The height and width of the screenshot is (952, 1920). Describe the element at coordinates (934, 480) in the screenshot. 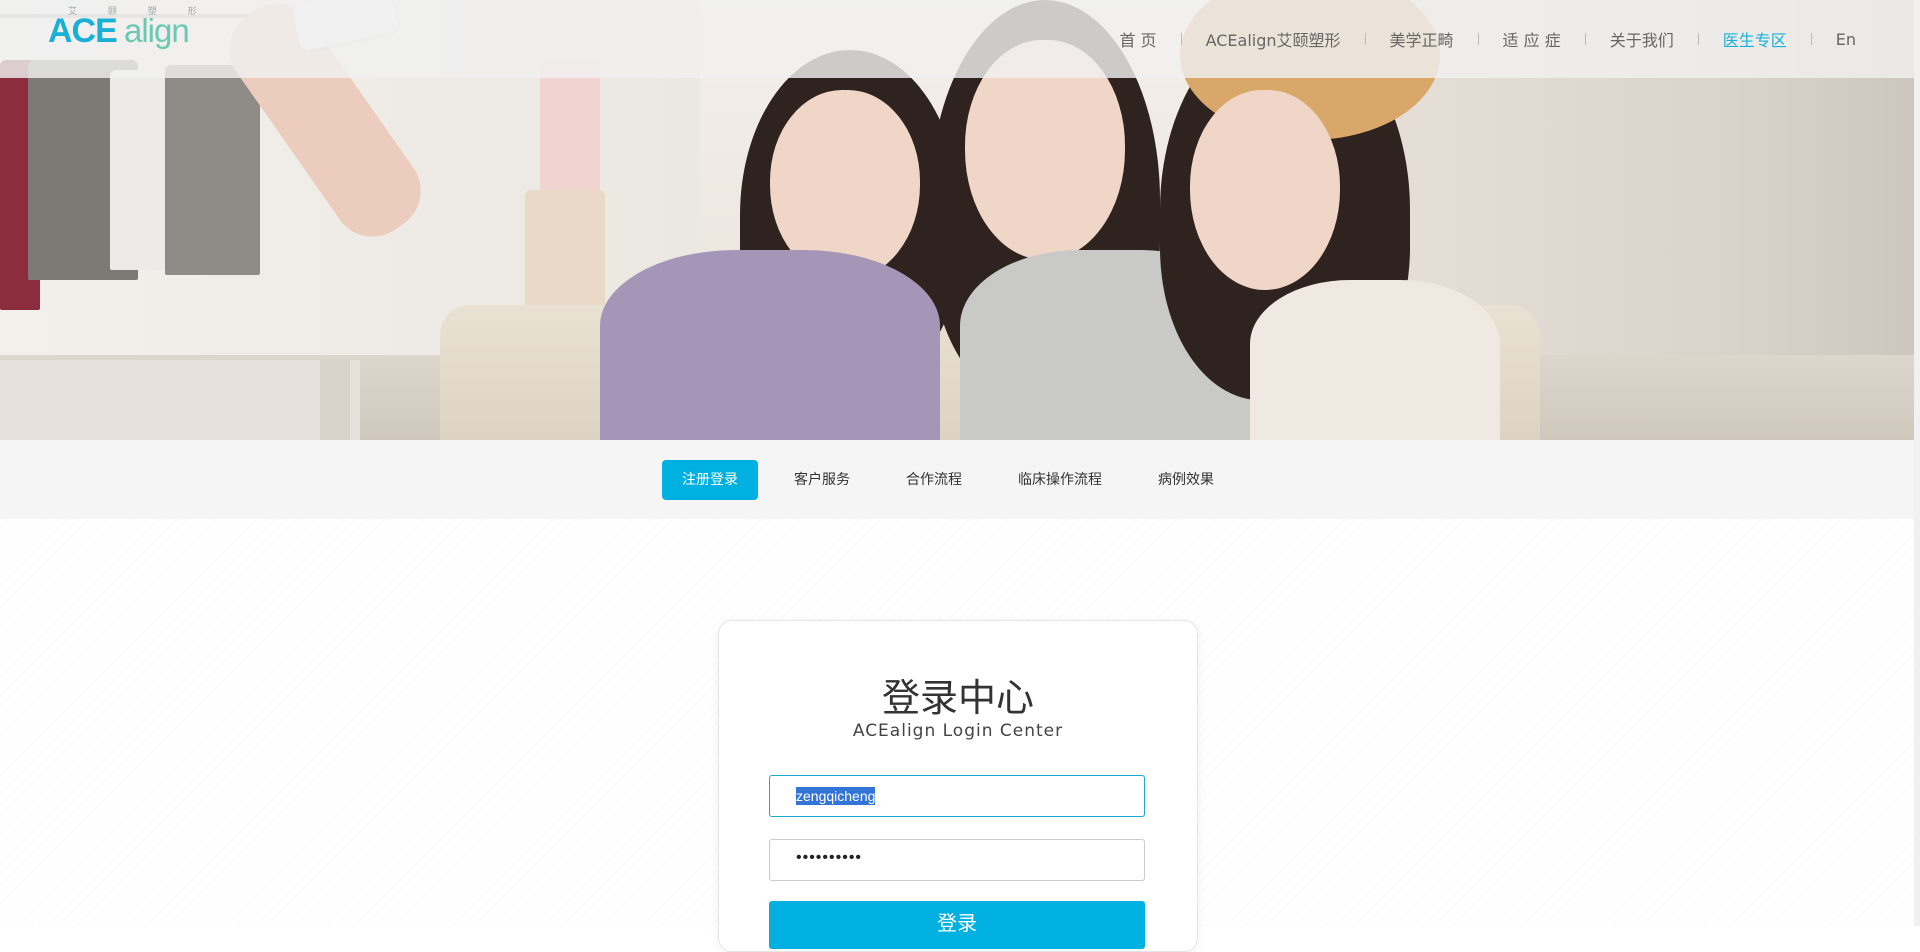

I see `tab-cooperation-process: 合作流程` at that location.